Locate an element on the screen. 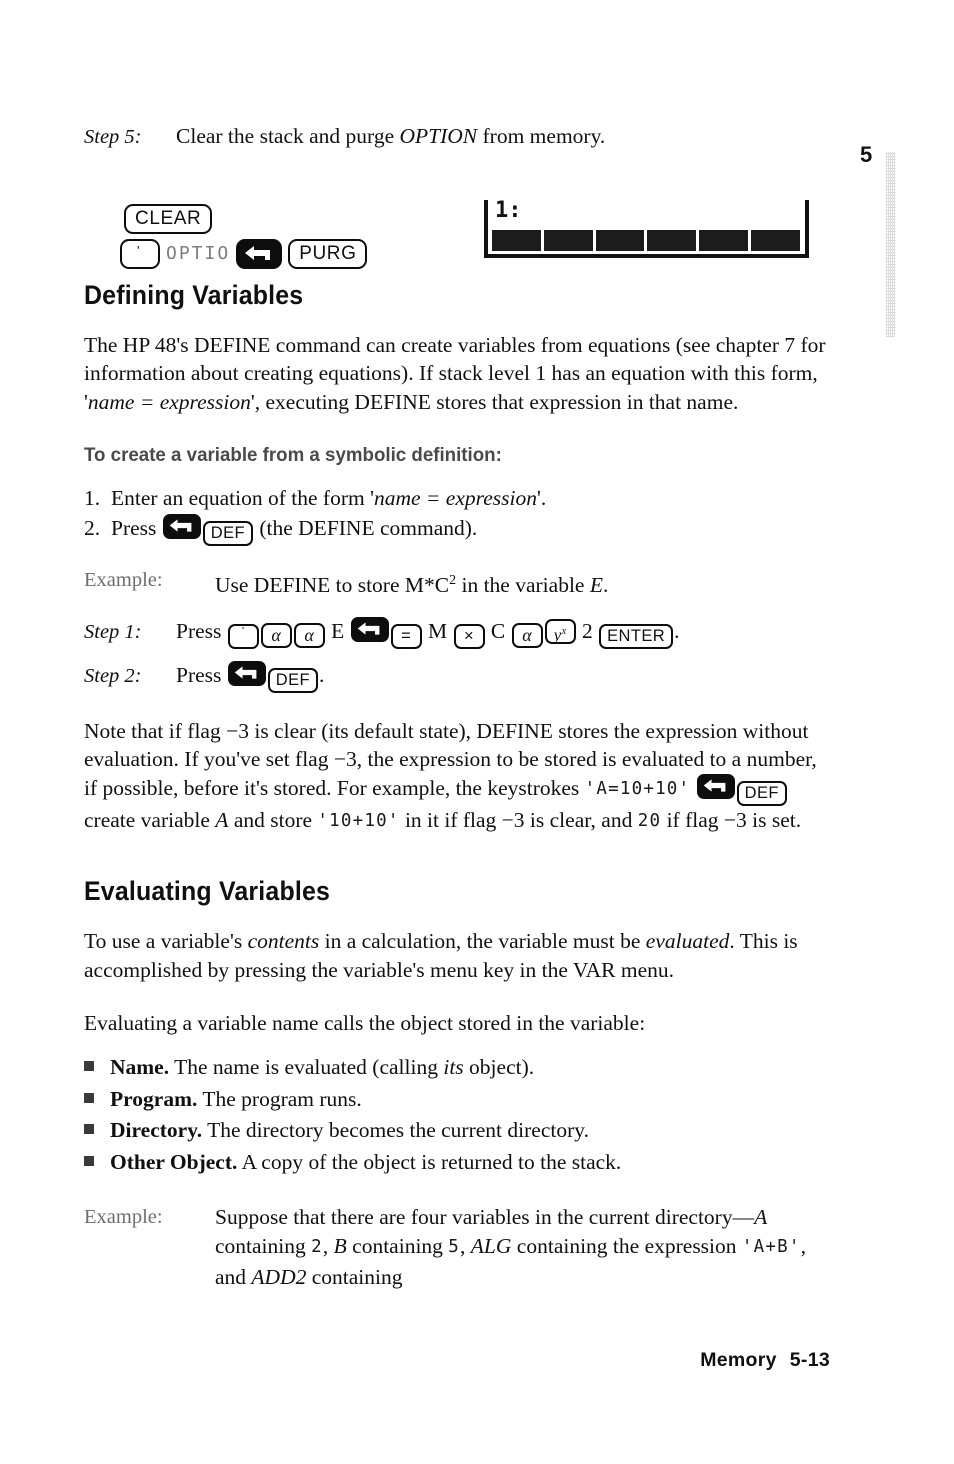 This screenshot has width=954, height=1464. example-variable-b: B is located at coordinates (340, 1246).